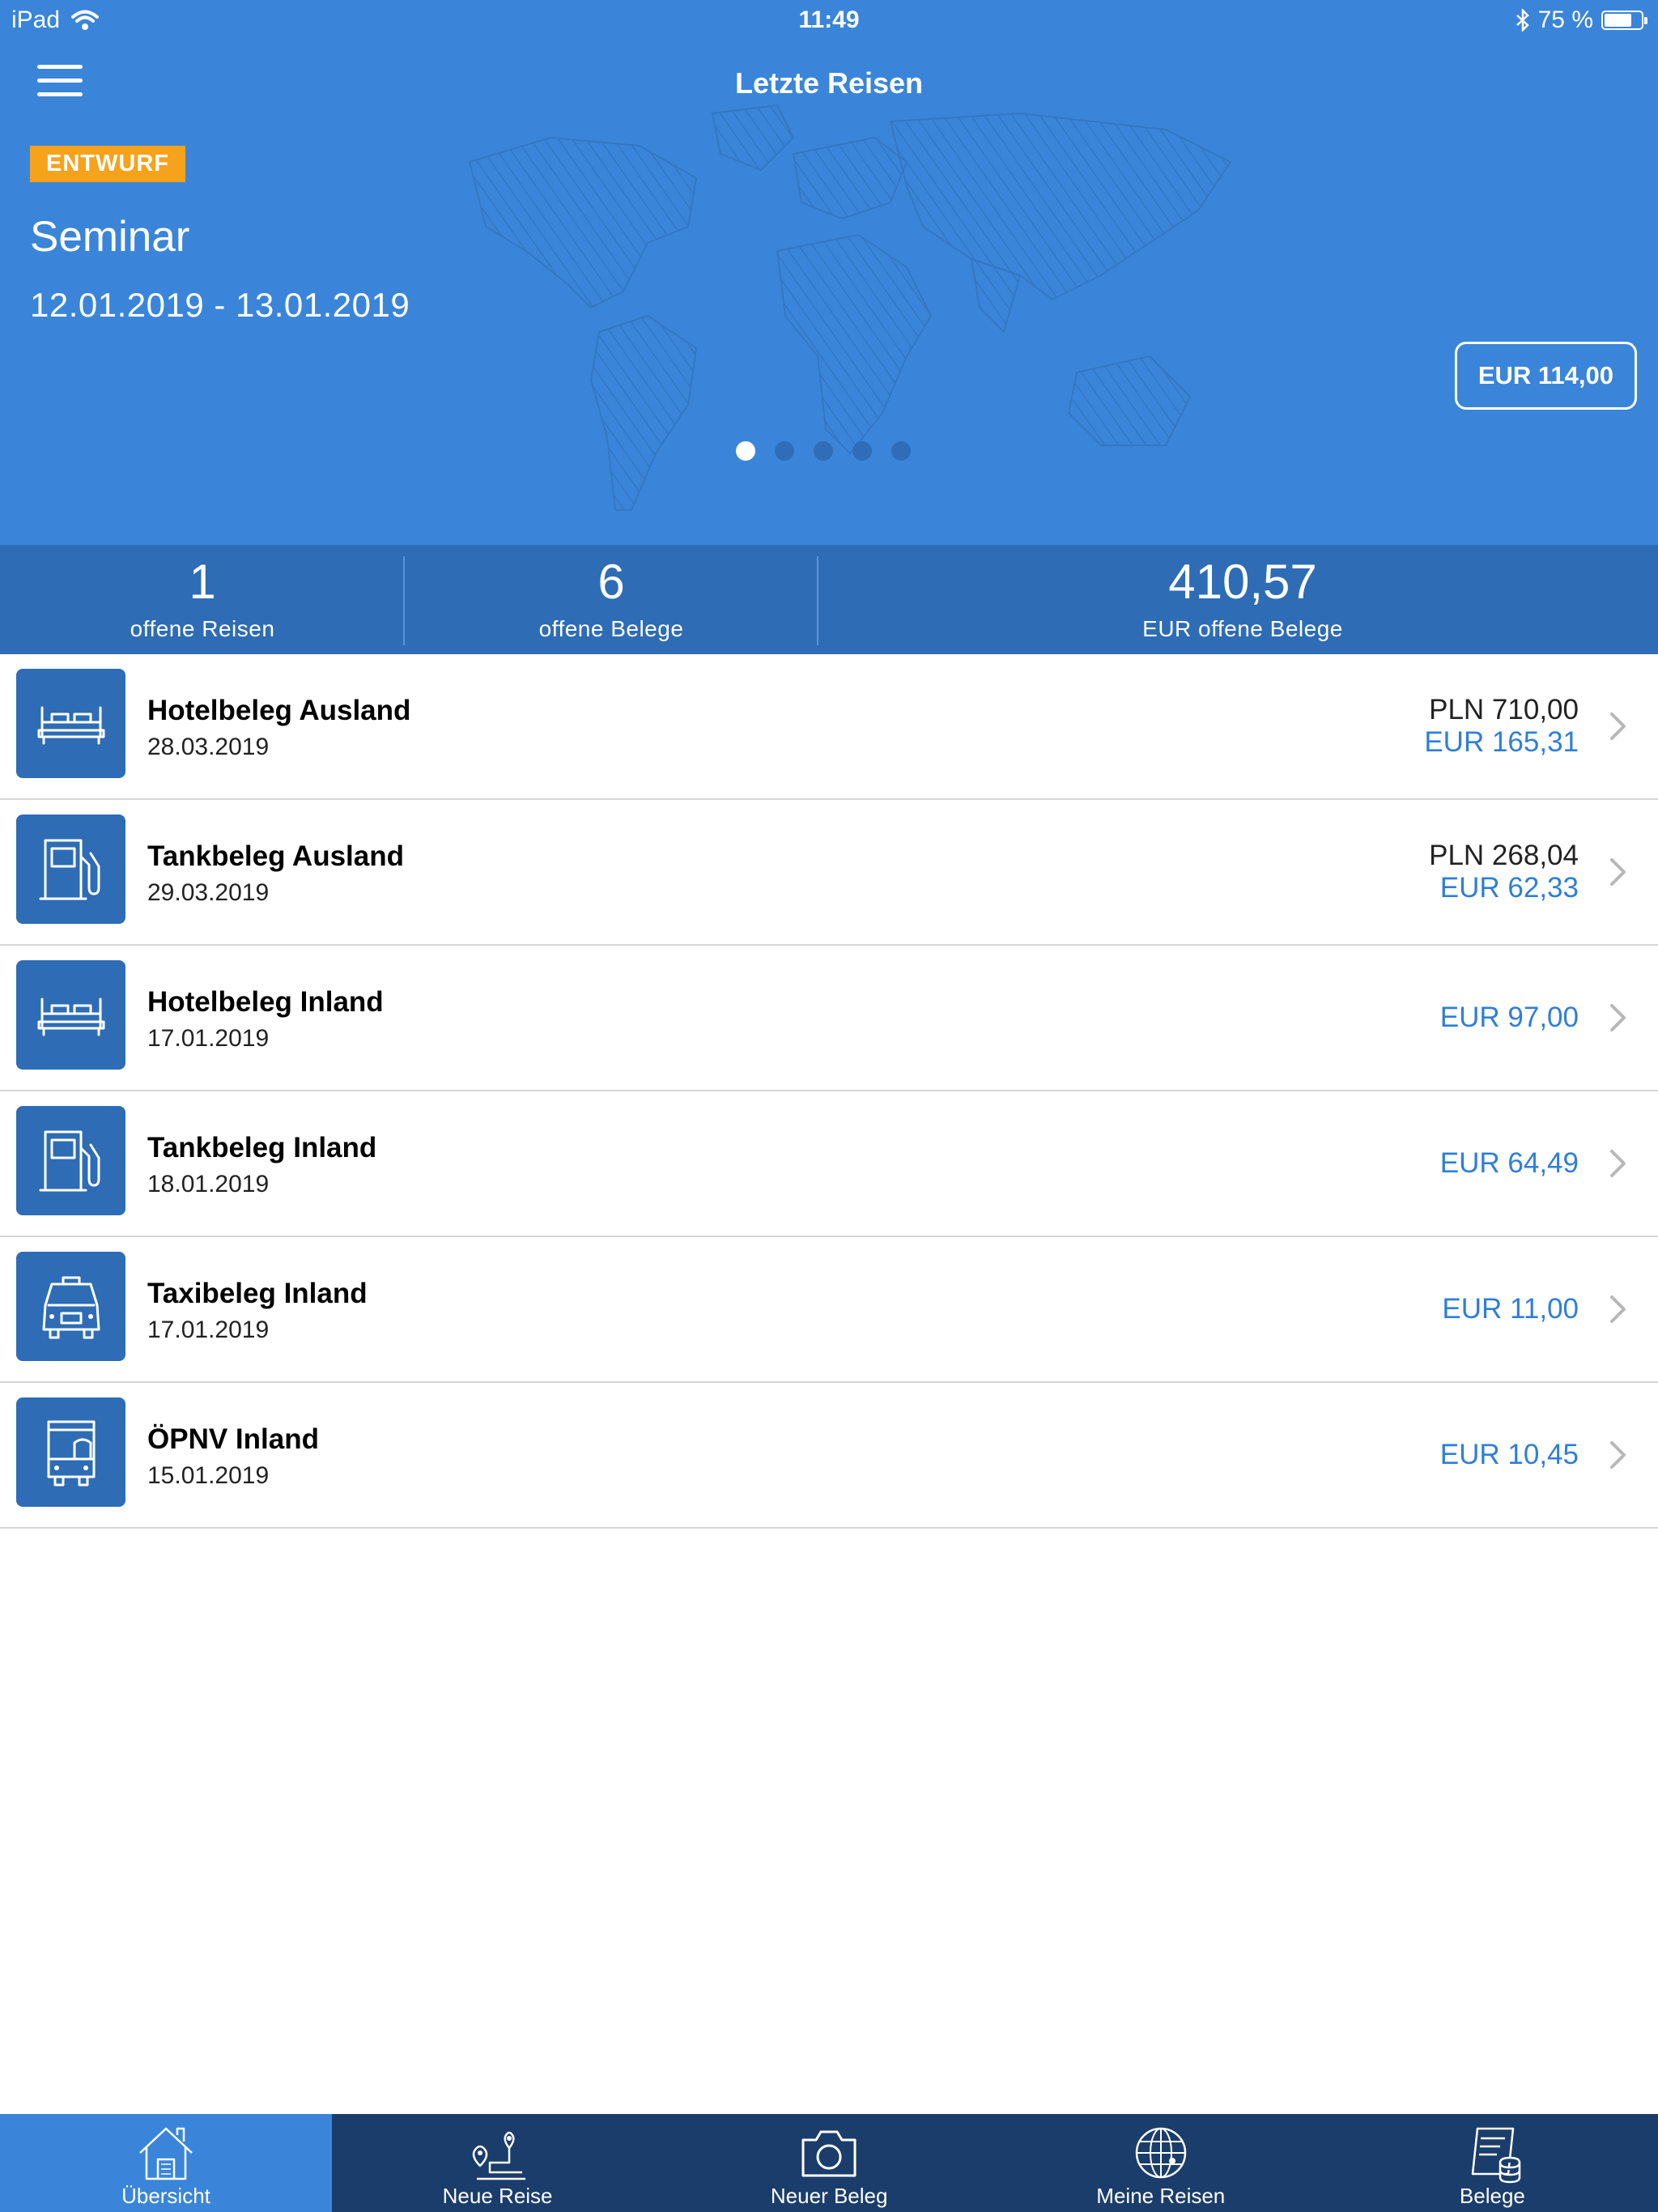  I want to click on status-bar: iPad 11:49 75 %, so click(829, 20).